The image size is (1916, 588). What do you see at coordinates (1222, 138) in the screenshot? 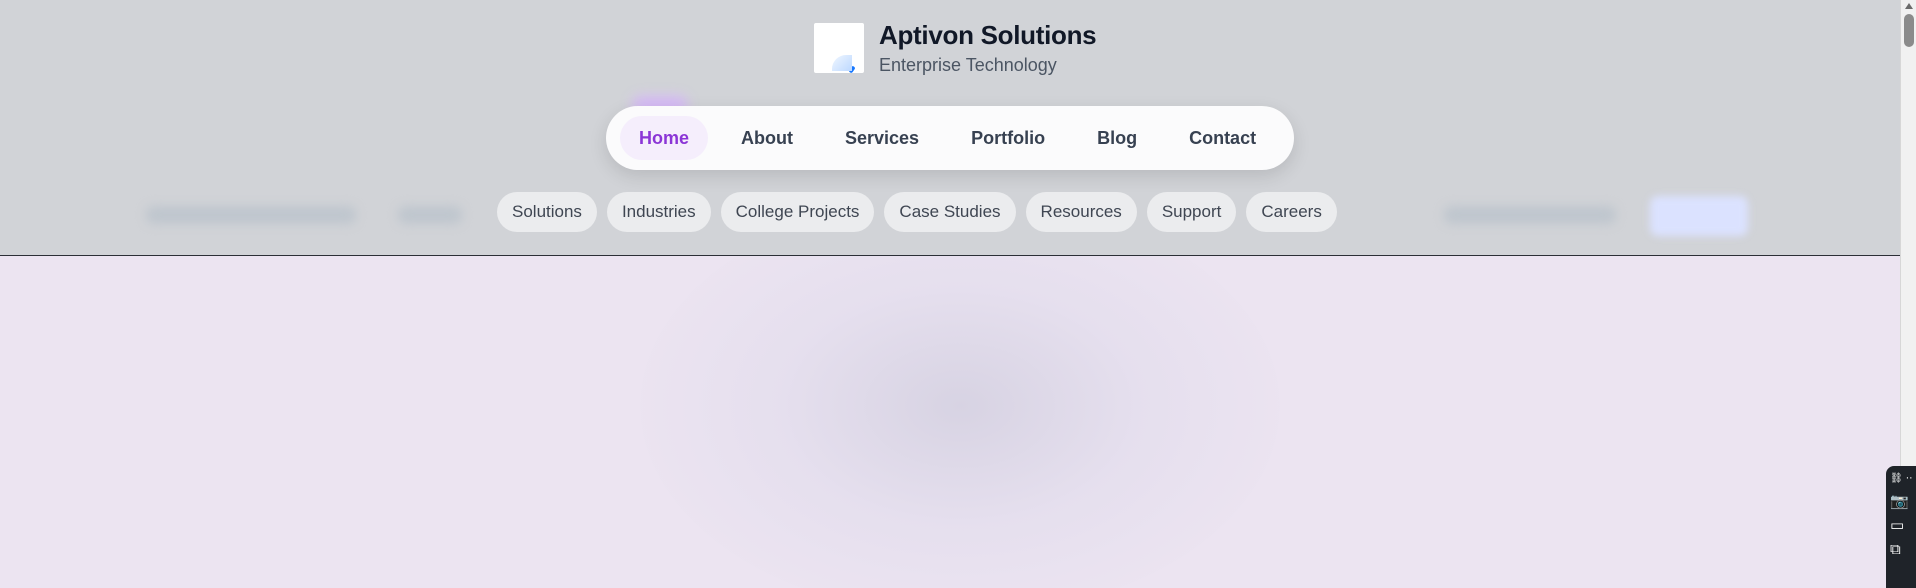
I see `nav-item-contact: Contact` at bounding box center [1222, 138].